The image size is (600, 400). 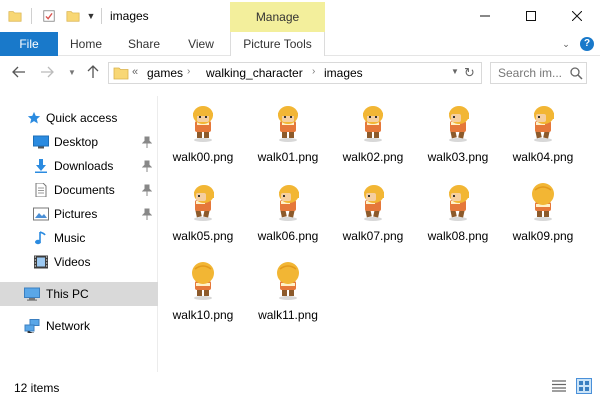 I want to click on arrow-up-icon, so click(x=93, y=71).